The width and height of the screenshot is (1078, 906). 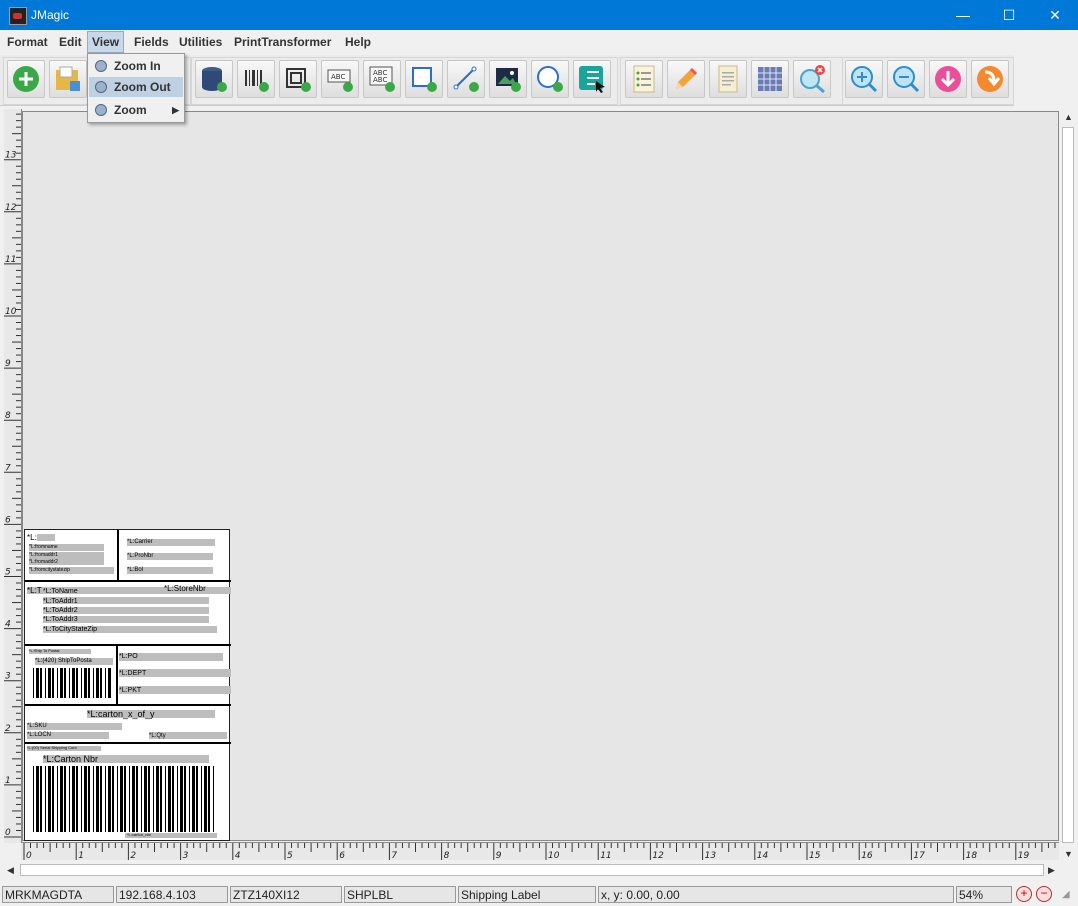 I want to click on resize-grip-icon: ◢, so click(x=1066, y=894).